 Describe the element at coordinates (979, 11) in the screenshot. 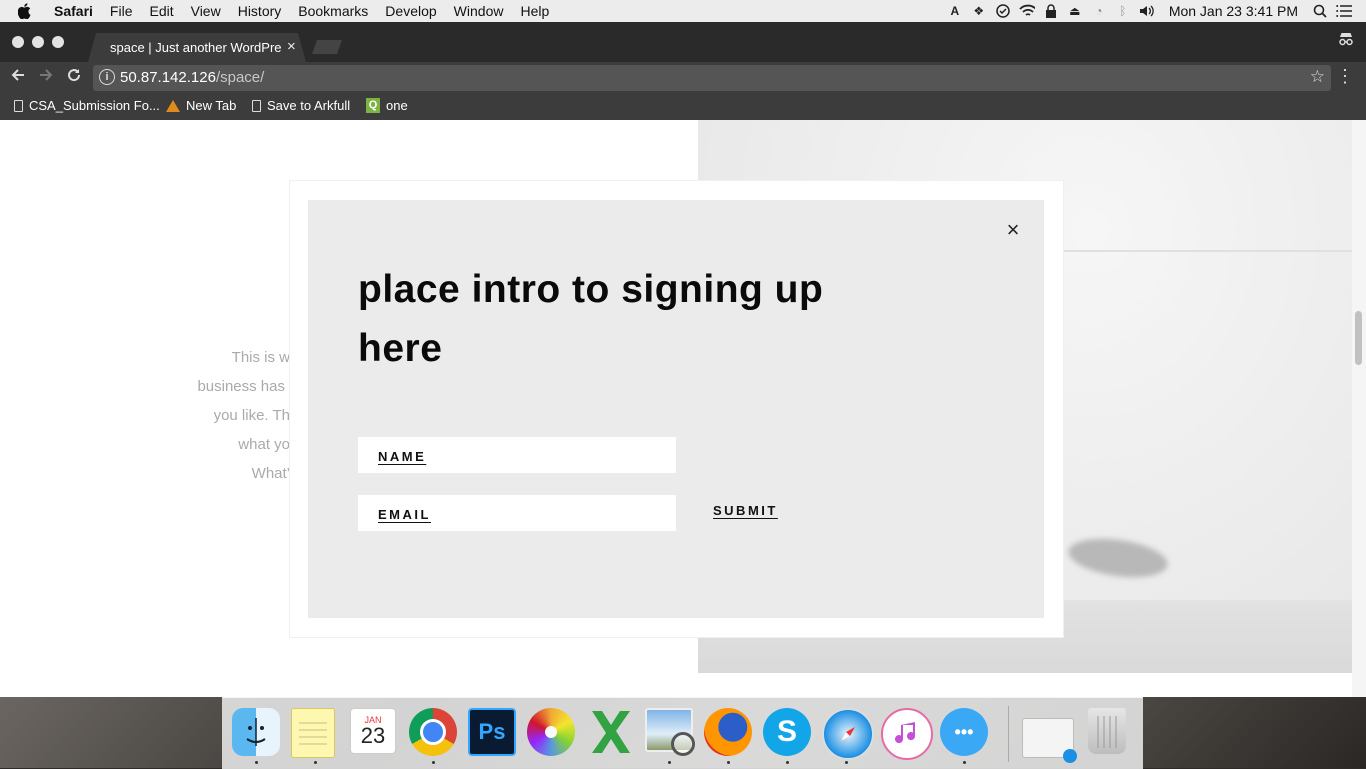

I see `dropbox-icon: ❖` at that location.